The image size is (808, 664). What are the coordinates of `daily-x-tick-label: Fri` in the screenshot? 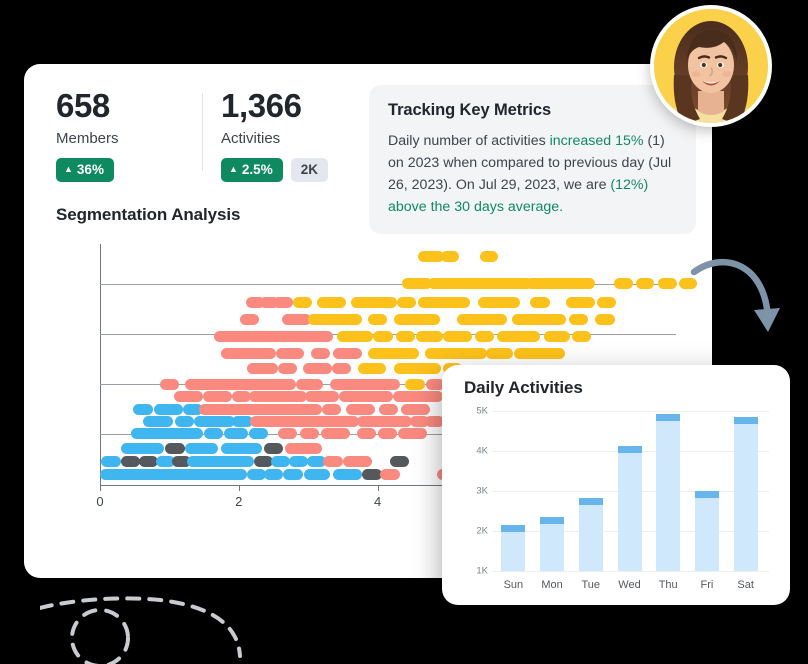 It's located at (707, 585).